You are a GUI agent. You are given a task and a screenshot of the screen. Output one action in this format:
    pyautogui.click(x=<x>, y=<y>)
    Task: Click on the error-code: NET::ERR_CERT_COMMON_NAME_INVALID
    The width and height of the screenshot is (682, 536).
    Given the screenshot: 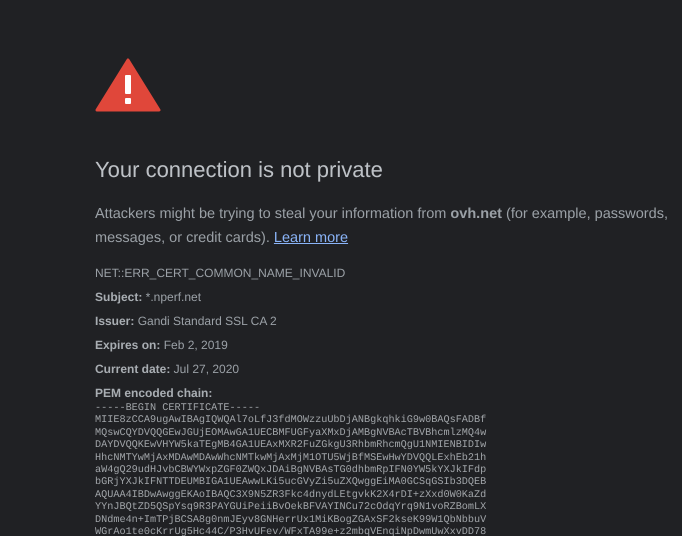 What is the action you would take?
    pyautogui.click(x=220, y=273)
    